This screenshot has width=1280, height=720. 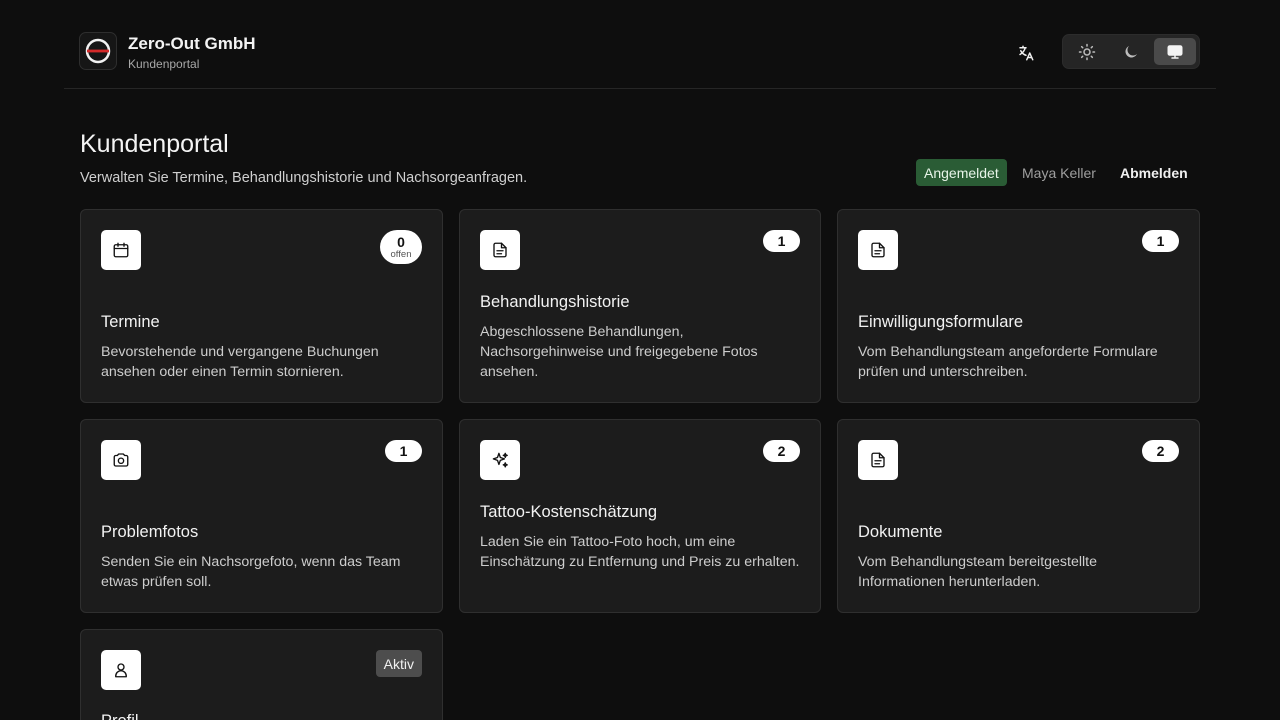 What do you see at coordinates (1059, 173) in the screenshot?
I see `user-name: Maya Keller` at bounding box center [1059, 173].